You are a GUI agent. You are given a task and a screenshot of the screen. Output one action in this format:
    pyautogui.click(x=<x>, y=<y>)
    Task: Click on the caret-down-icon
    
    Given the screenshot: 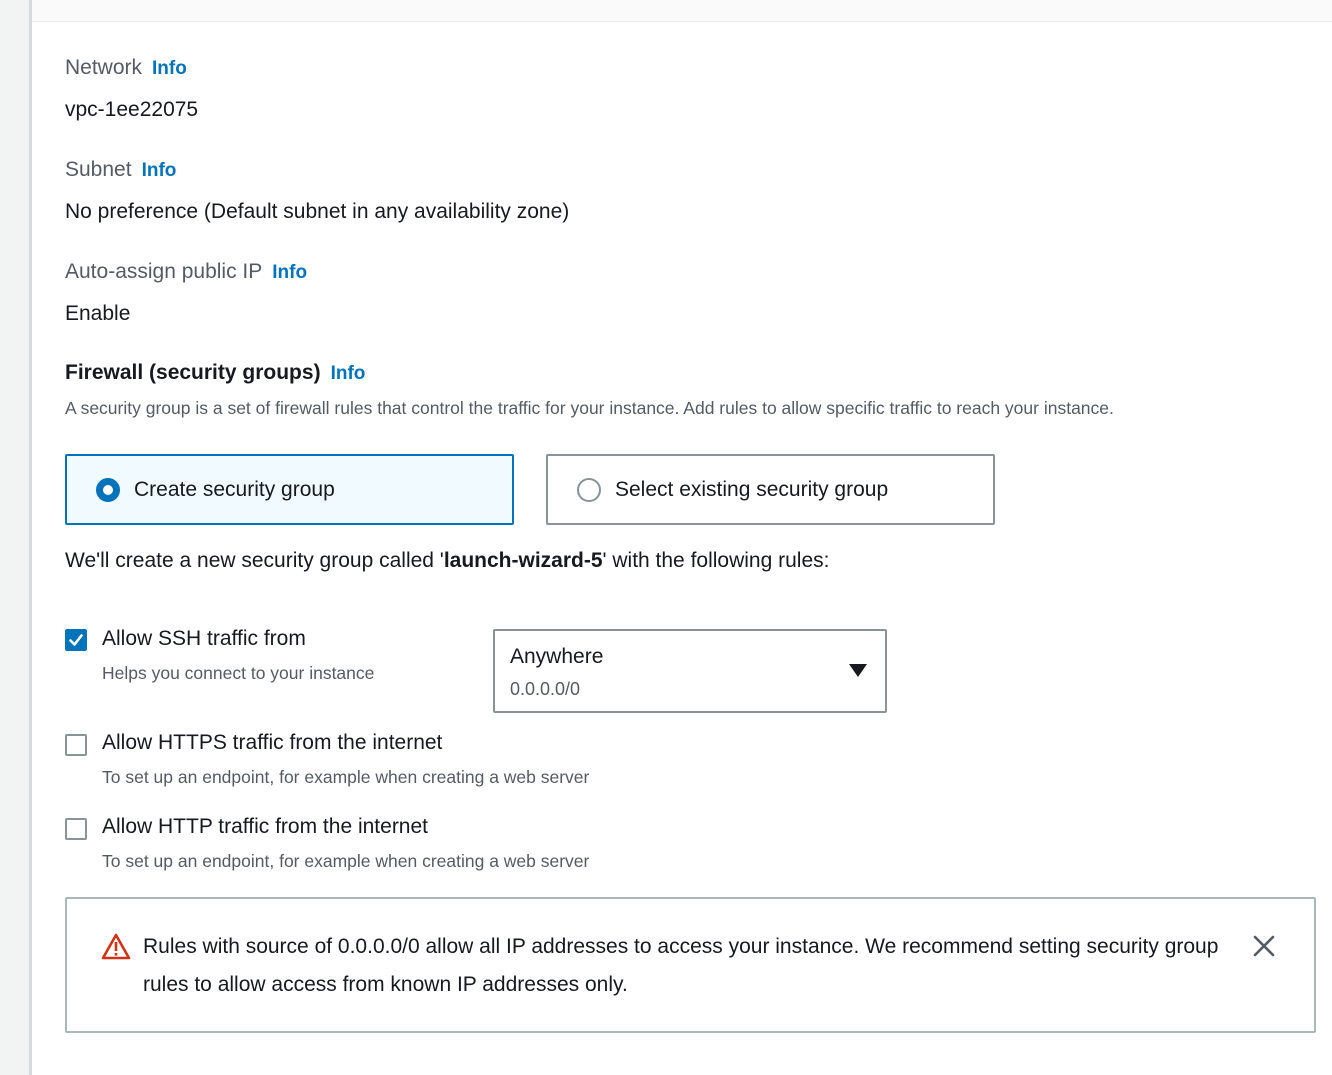 What is the action you would take?
    pyautogui.click(x=858, y=670)
    